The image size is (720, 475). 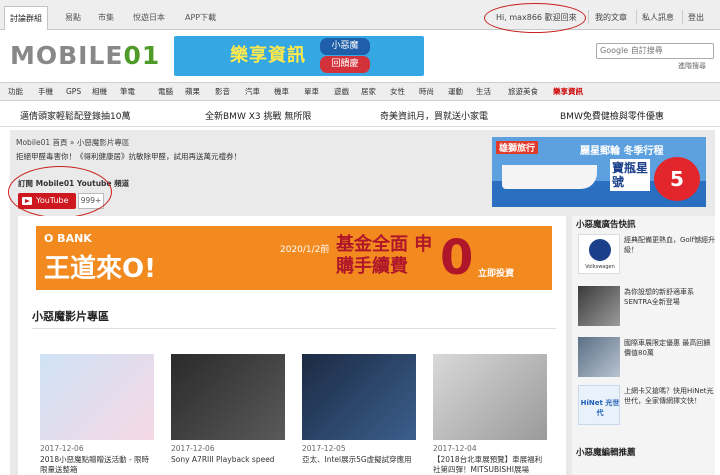 I want to click on bank-cta: 立即投資, so click(x=496, y=272).